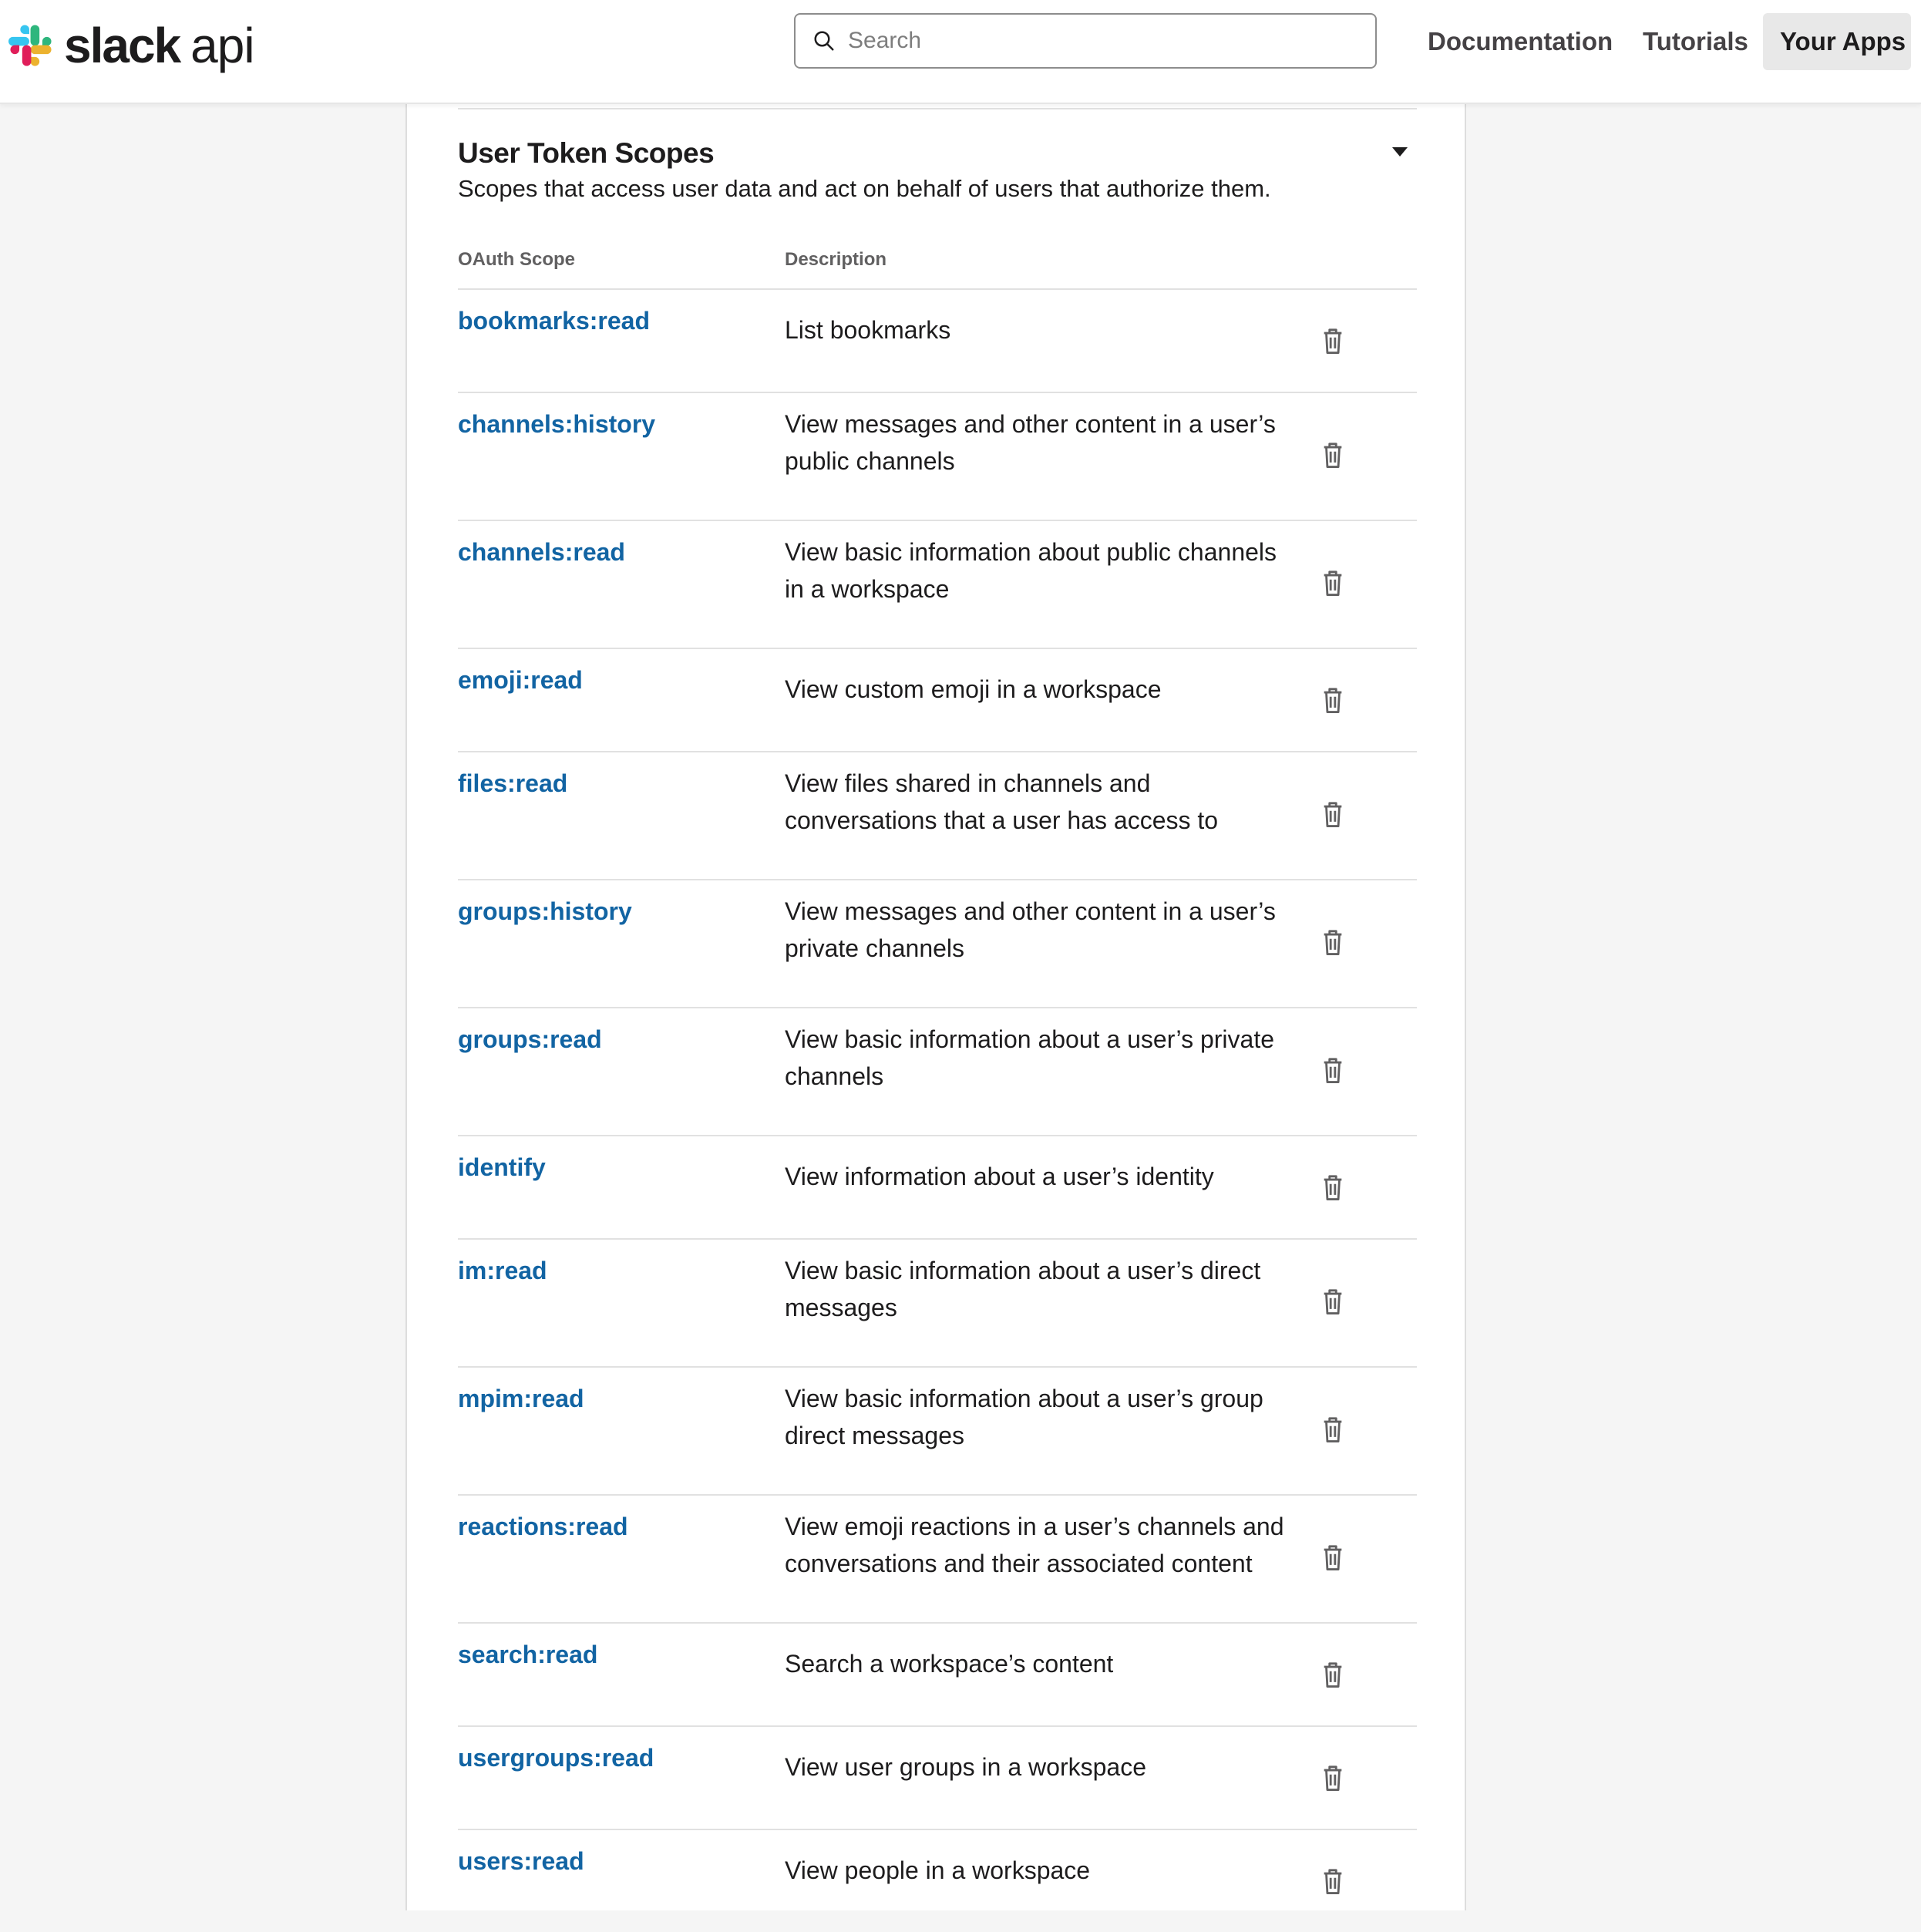 This screenshot has height=1932, width=1921. Describe the element at coordinates (541, 552) in the screenshot. I see `scope-link: channels:read` at that location.